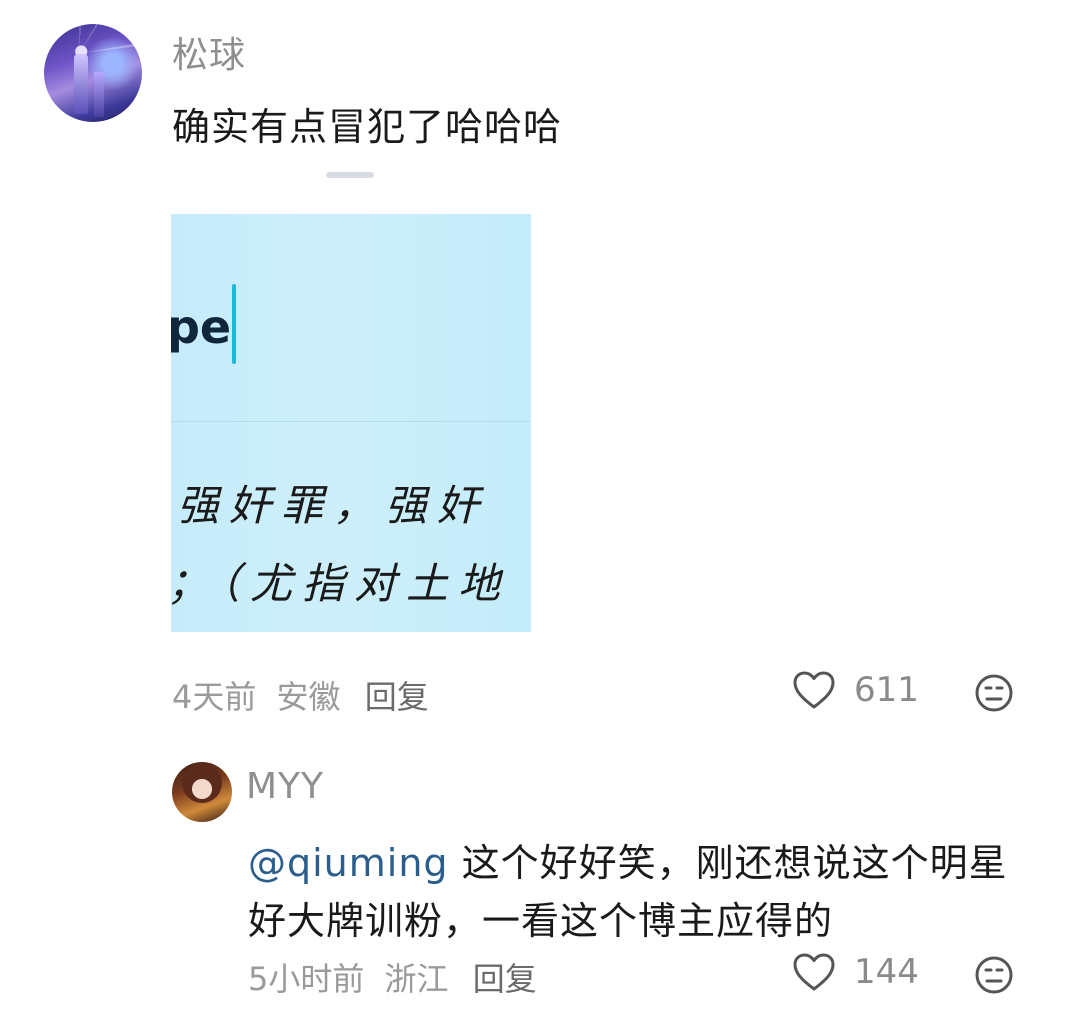 The image size is (1080, 1014). I want to click on comment-username: 松球, so click(209, 52).